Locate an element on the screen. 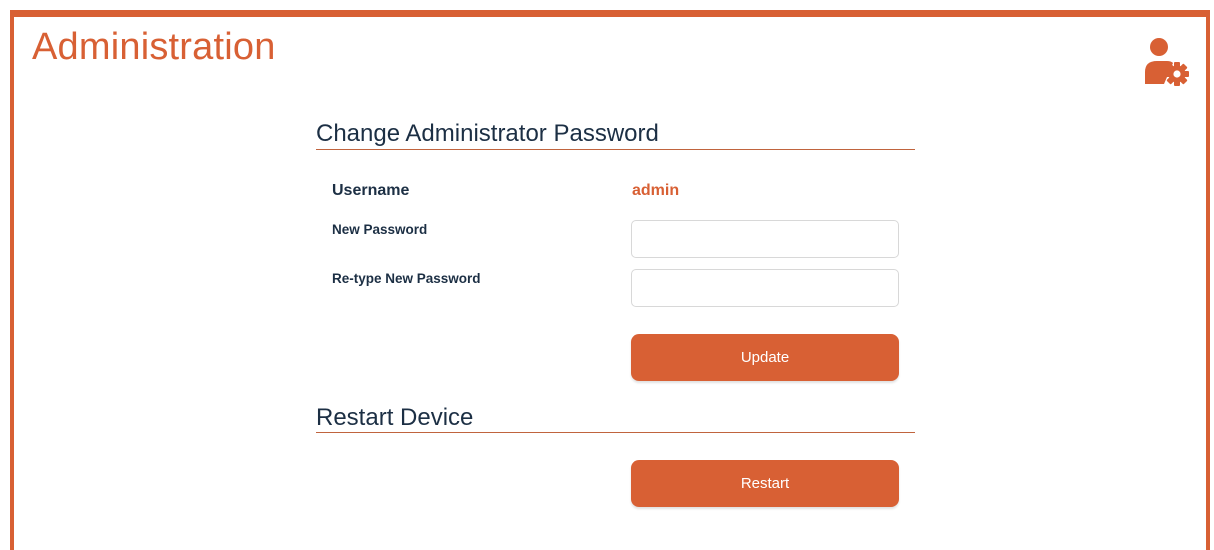 This screenshot has width=1214, height=550. update-button: Update is located at coordinates (765, 357).